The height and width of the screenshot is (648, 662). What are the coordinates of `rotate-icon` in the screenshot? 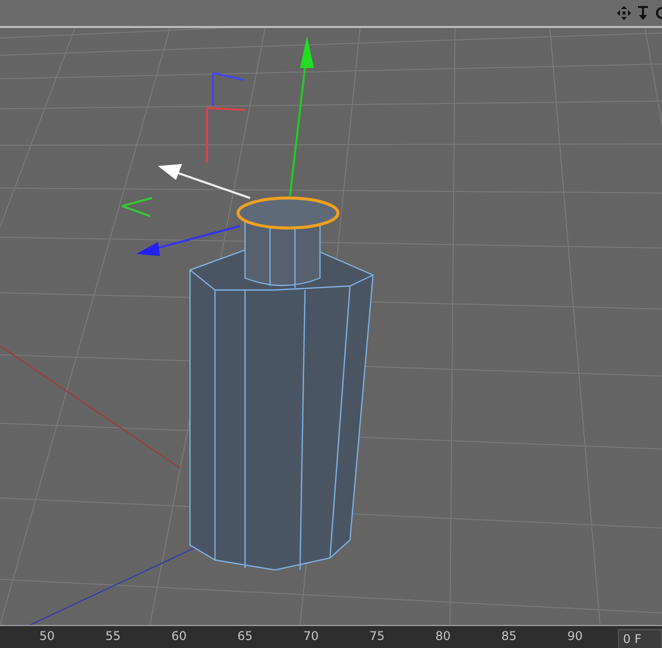 It's located at (658, 13).